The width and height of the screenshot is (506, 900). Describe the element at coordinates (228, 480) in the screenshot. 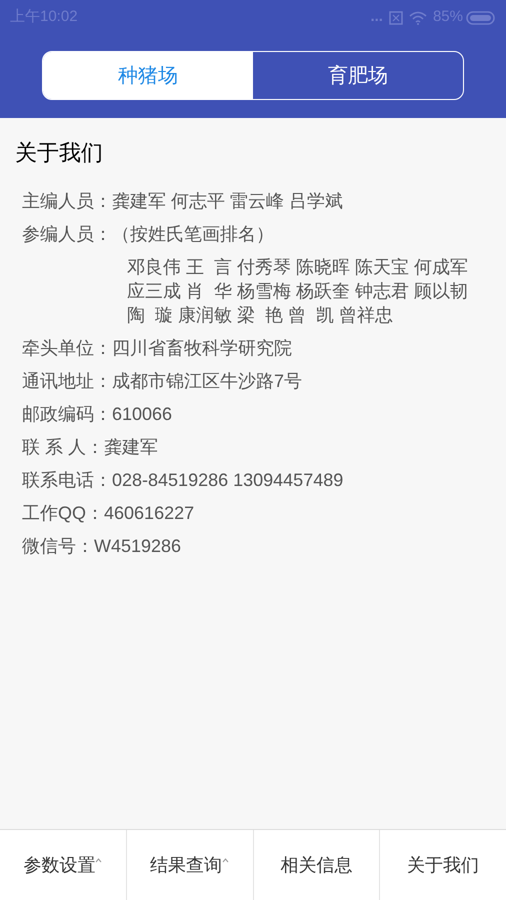

I see `info-value: 028-84519286 13094457489` at that location.